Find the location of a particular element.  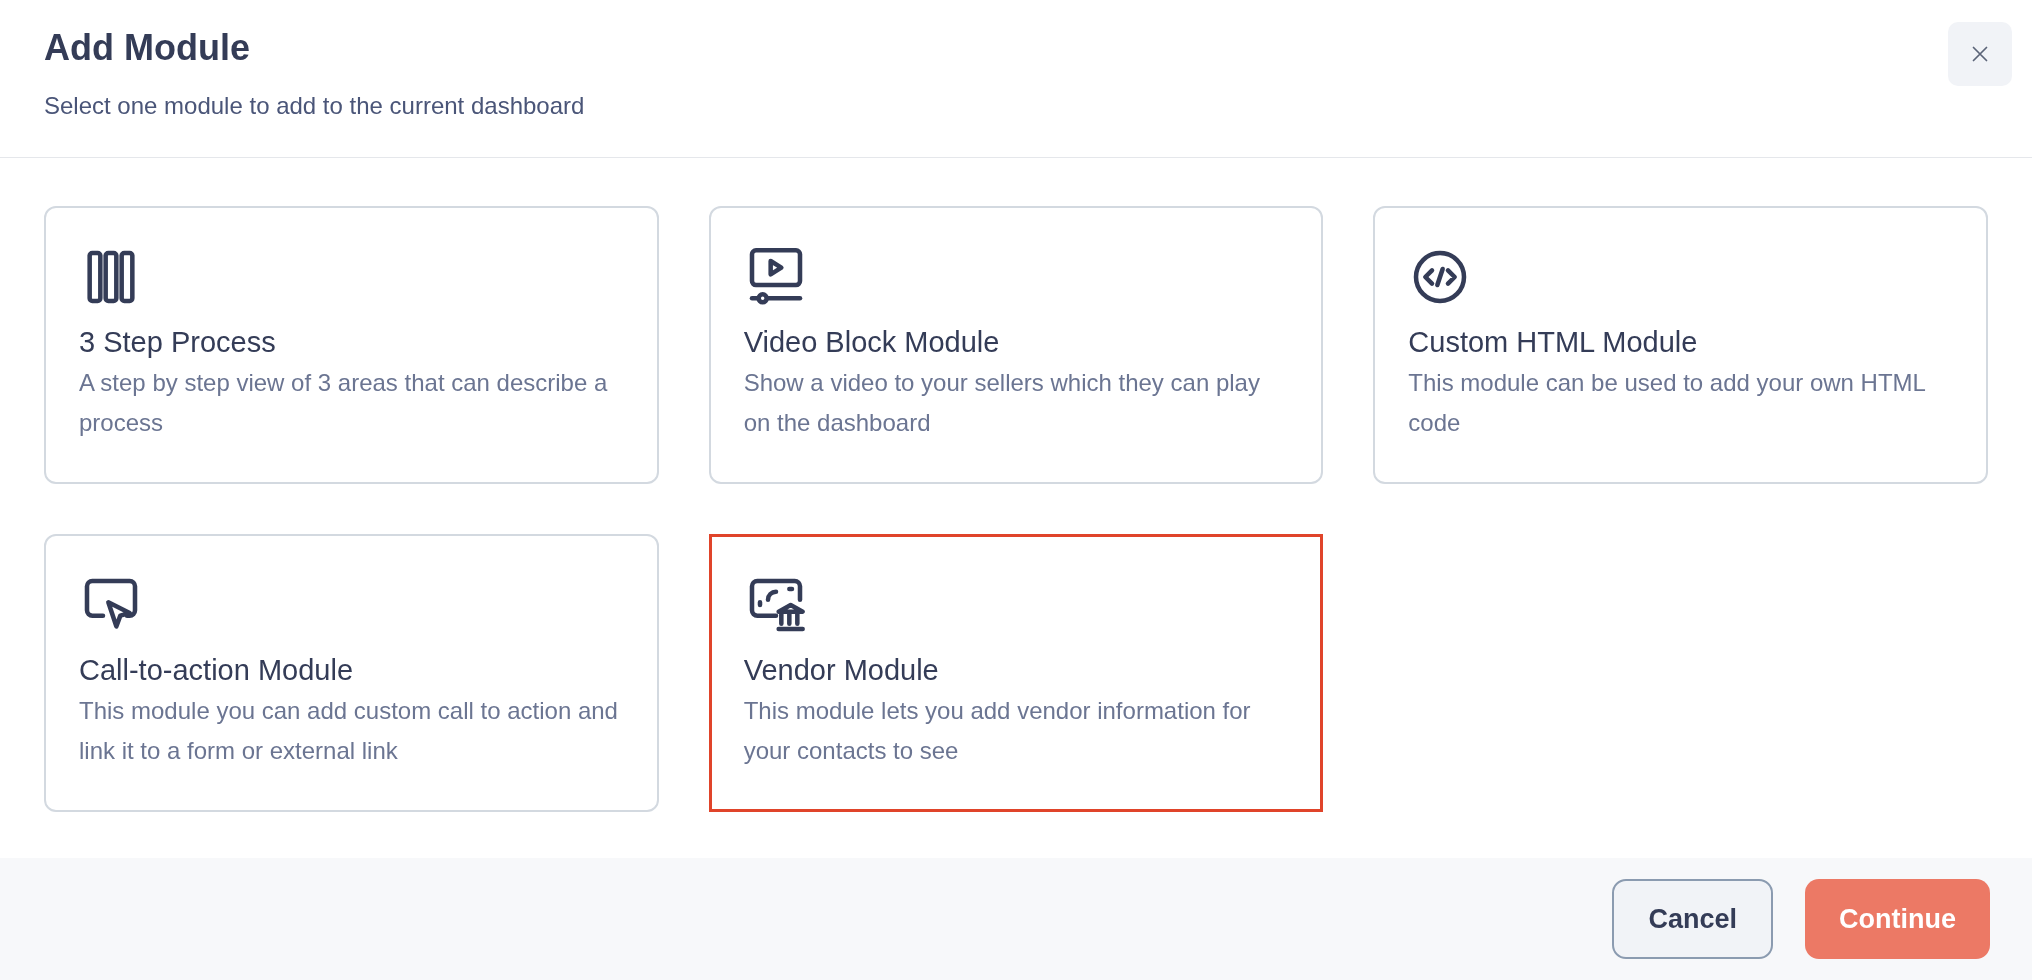

module-description: A step by step view of 3 areas that can describe a process is located at coordinates (344, 403).